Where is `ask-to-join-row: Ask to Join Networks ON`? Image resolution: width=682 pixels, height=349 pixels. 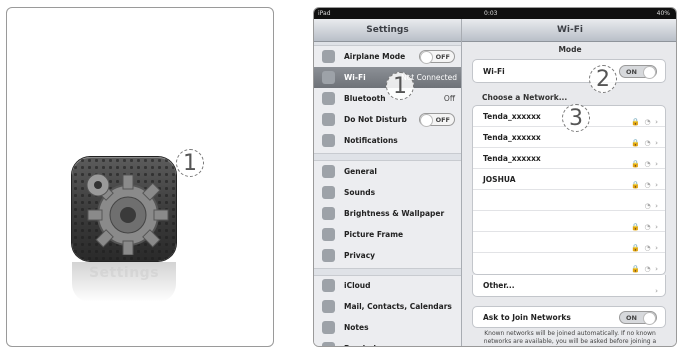 ask-to-join-row: Ask to Join Networks ON is located at coordinates (569, 317).